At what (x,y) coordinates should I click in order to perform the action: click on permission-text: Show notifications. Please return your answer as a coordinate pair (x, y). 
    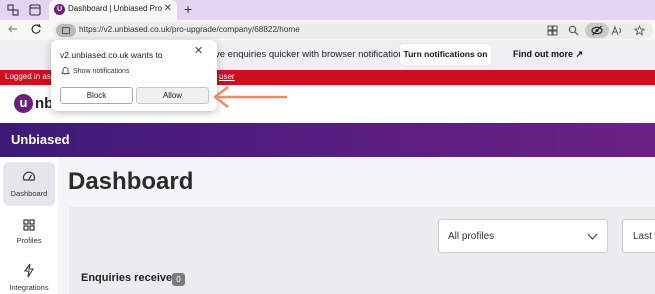
    Looking at the image, I should click on (101, 71).